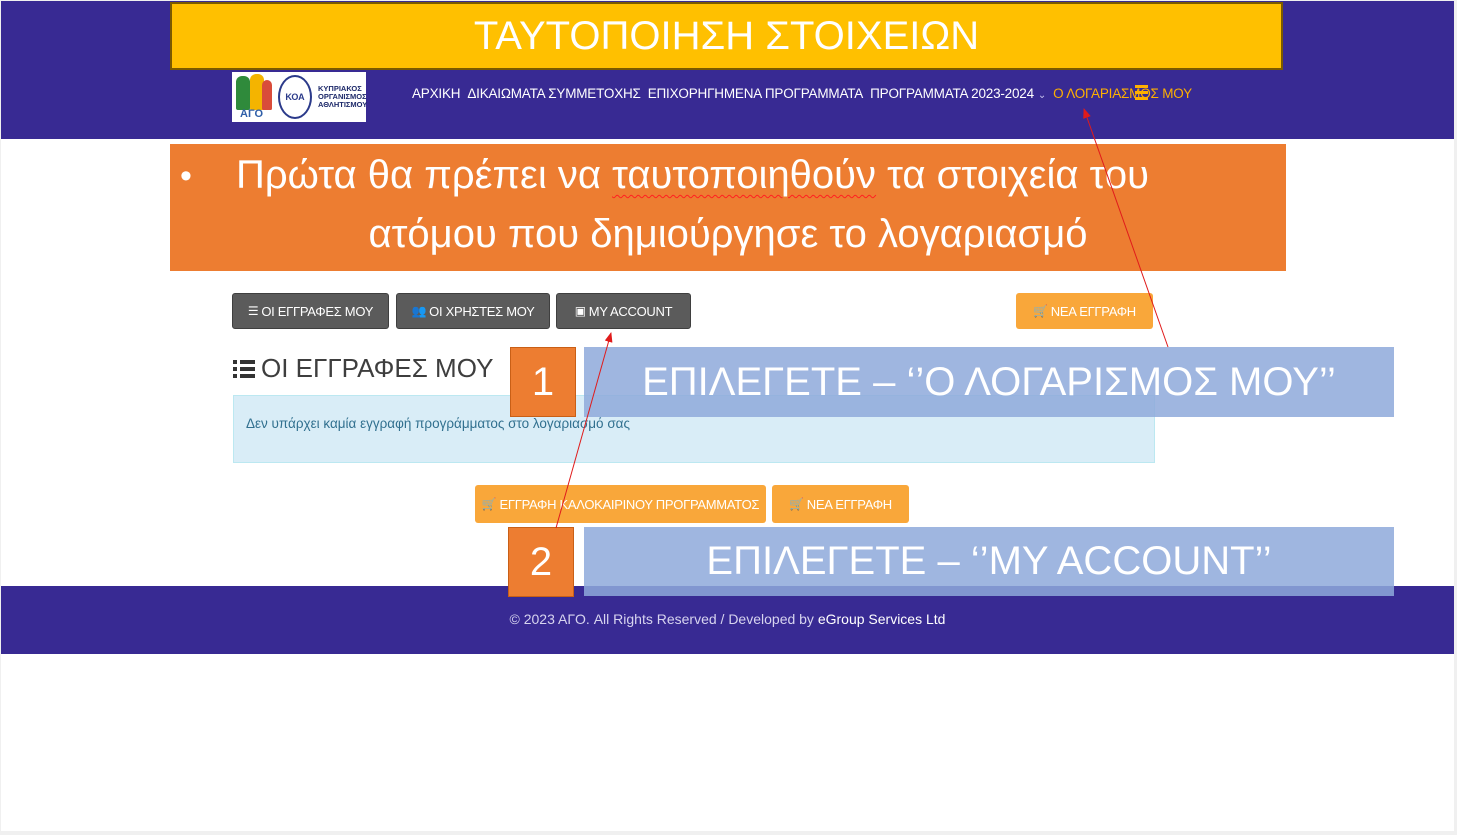 The height and width of the screenshot is (835, 1457). Describe the element at coordinates (958, 93) in the screenshot. I see `nav-item-programs-2023-2024: ΠΡΟΓΡΑΜΜΑΤΑ 2023-2024 ⌄` at that location.